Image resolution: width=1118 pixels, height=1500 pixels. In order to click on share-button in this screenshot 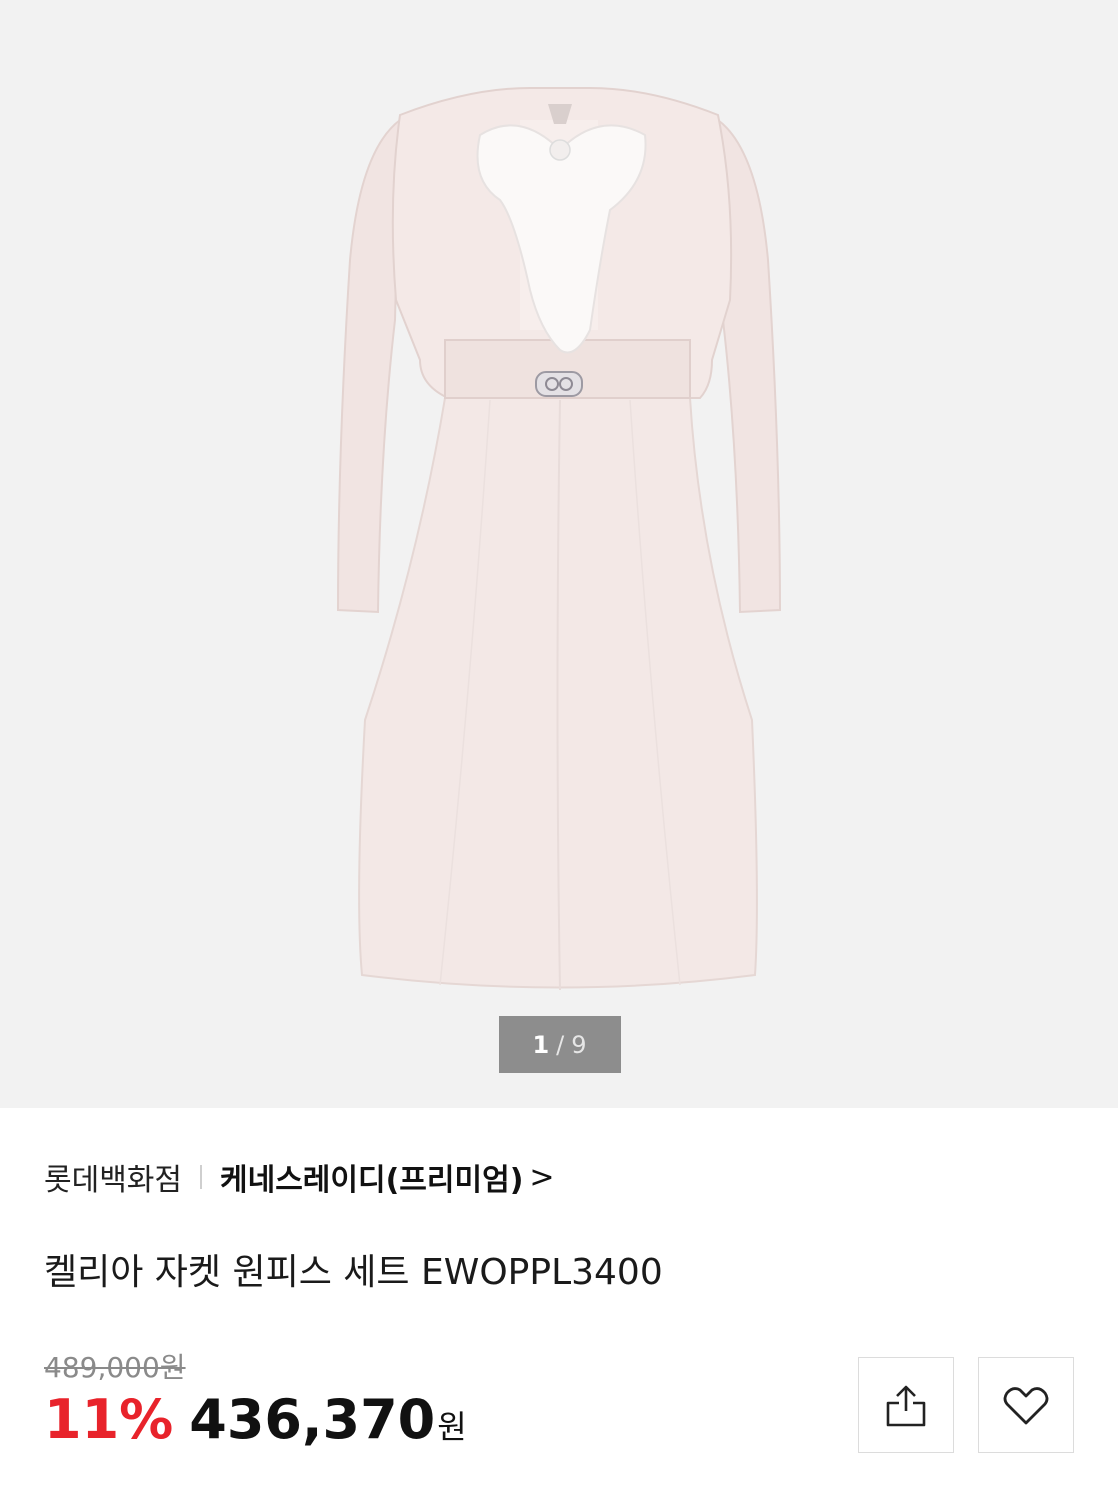, I will do `click(906, 1405)`.